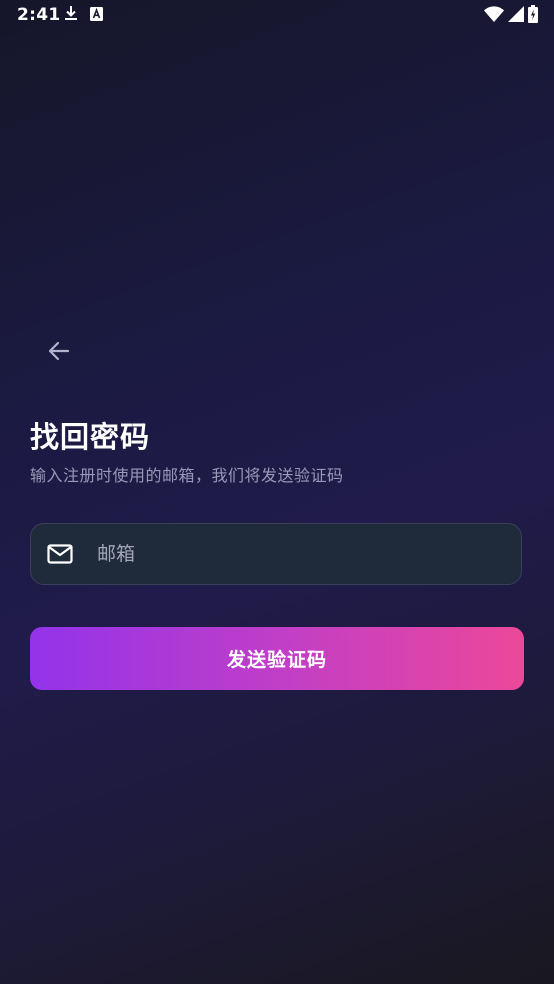 The image size is (554, 984). Describe the element at coordinates (96, 15) in the screenshot. I see `keyboard-a-icon` at that location.